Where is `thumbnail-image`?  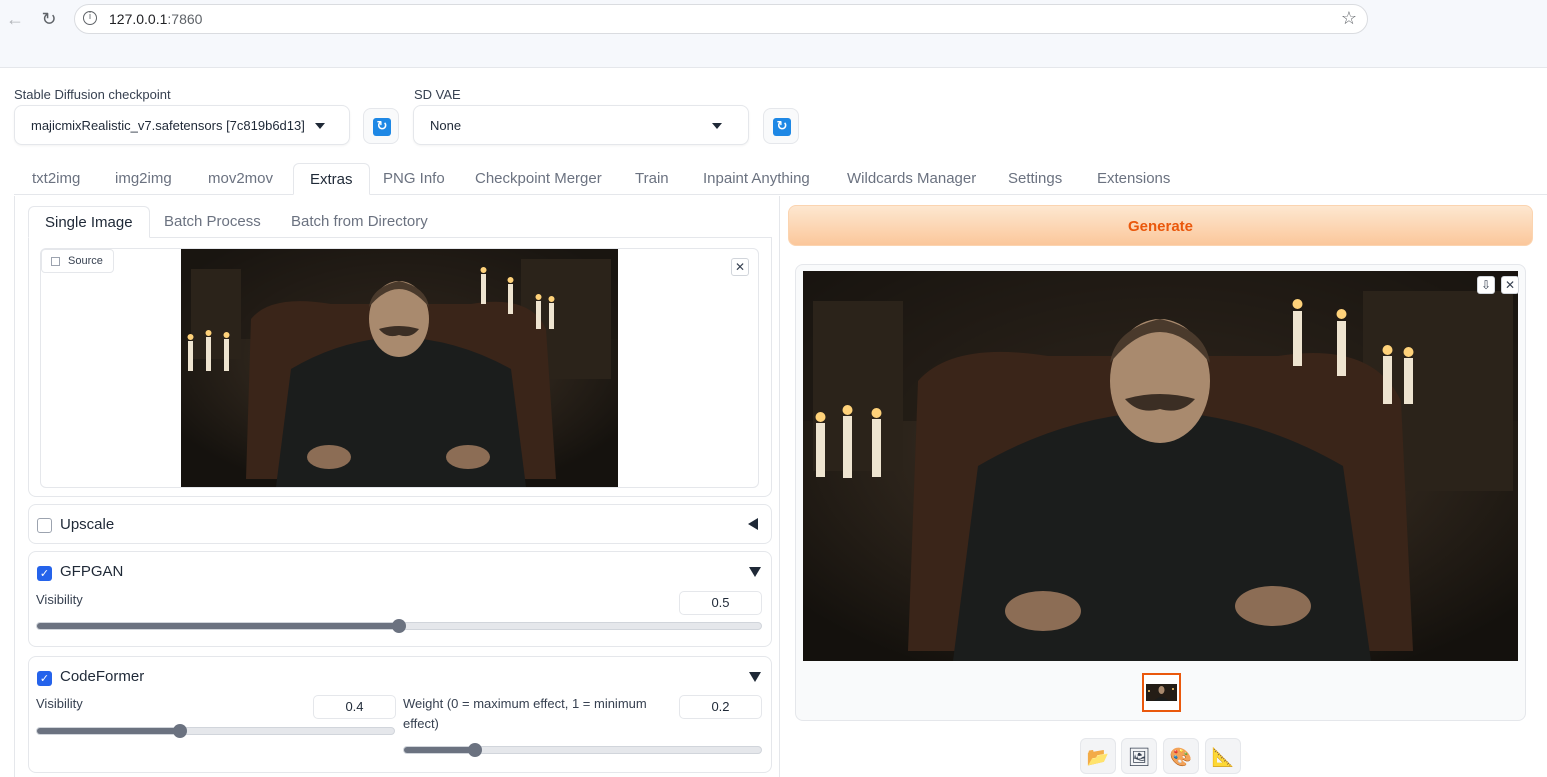 thumbnail-image is located at coordinates (1161, 692).